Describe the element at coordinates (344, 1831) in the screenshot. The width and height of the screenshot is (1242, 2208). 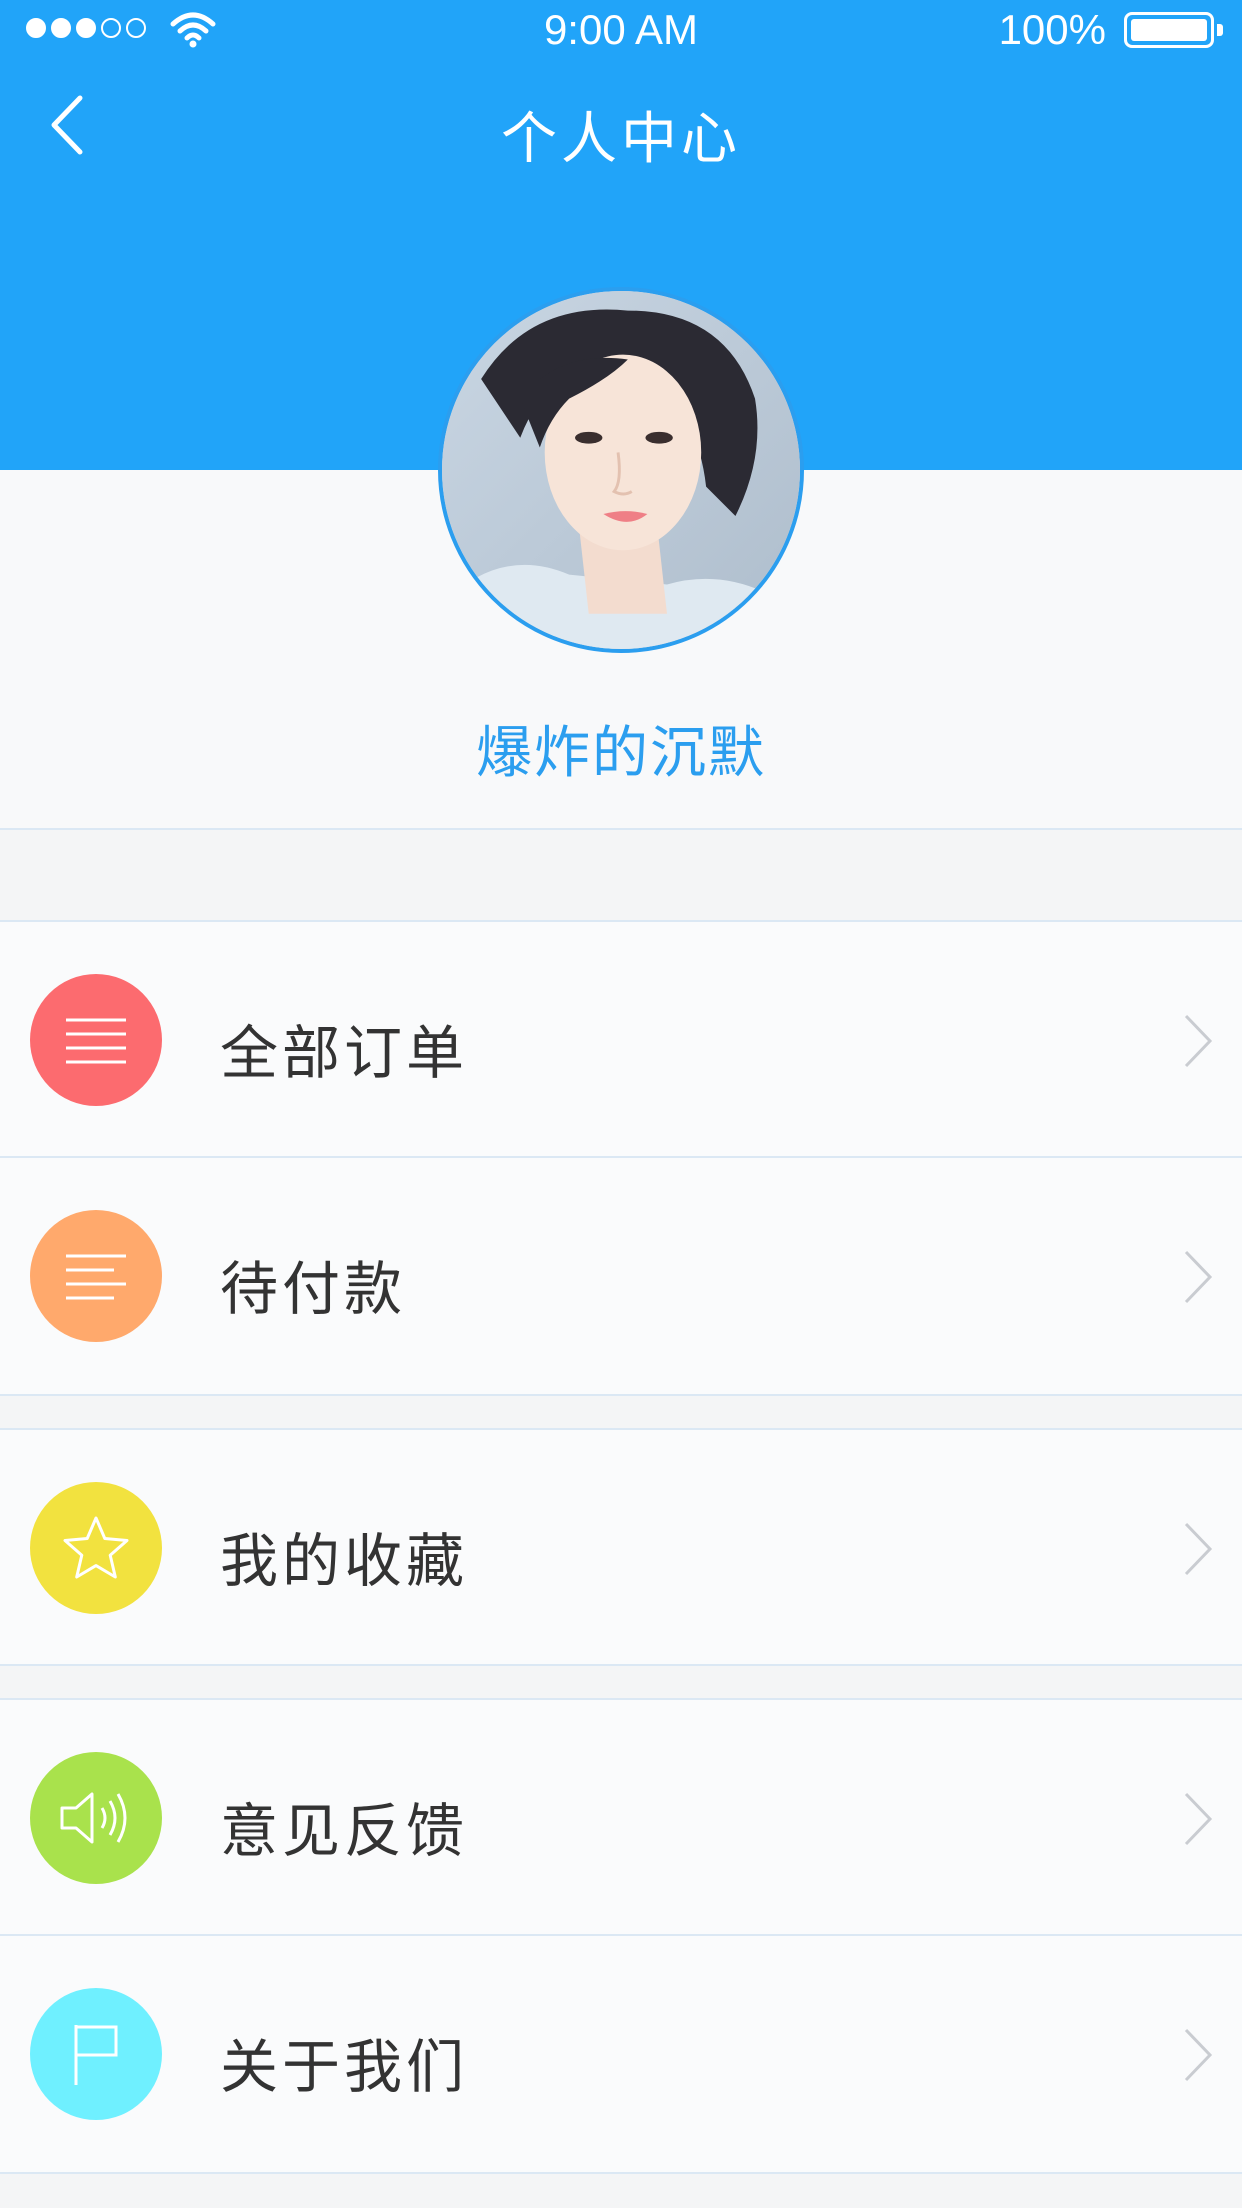
I see `menu-item-label: 意见反馈` at that location.